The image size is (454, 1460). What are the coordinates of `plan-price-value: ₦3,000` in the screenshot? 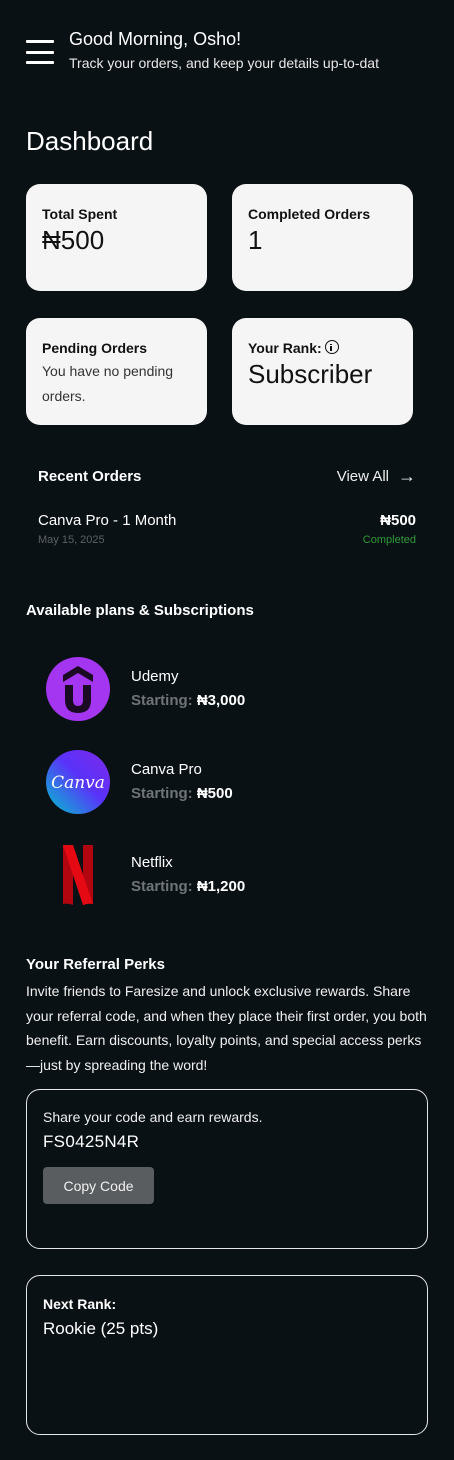 It's located at (221, 700).